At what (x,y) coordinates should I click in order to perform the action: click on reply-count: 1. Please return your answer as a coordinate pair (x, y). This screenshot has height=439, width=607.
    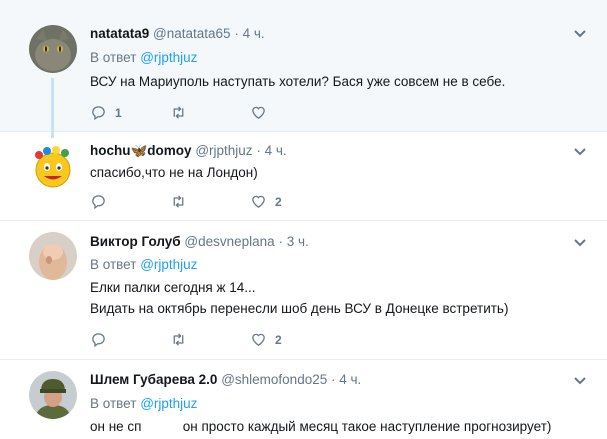
    Looking at the image, I should click on (118, 112).